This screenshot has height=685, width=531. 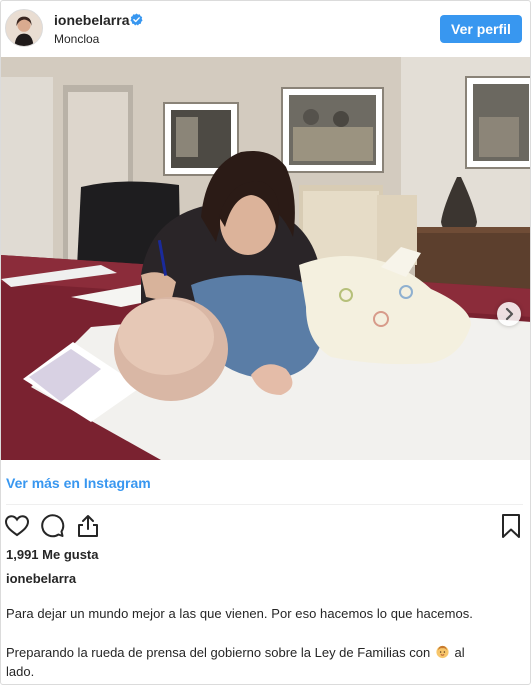 I want to click on avatar-image, so click(x=24, y=28).